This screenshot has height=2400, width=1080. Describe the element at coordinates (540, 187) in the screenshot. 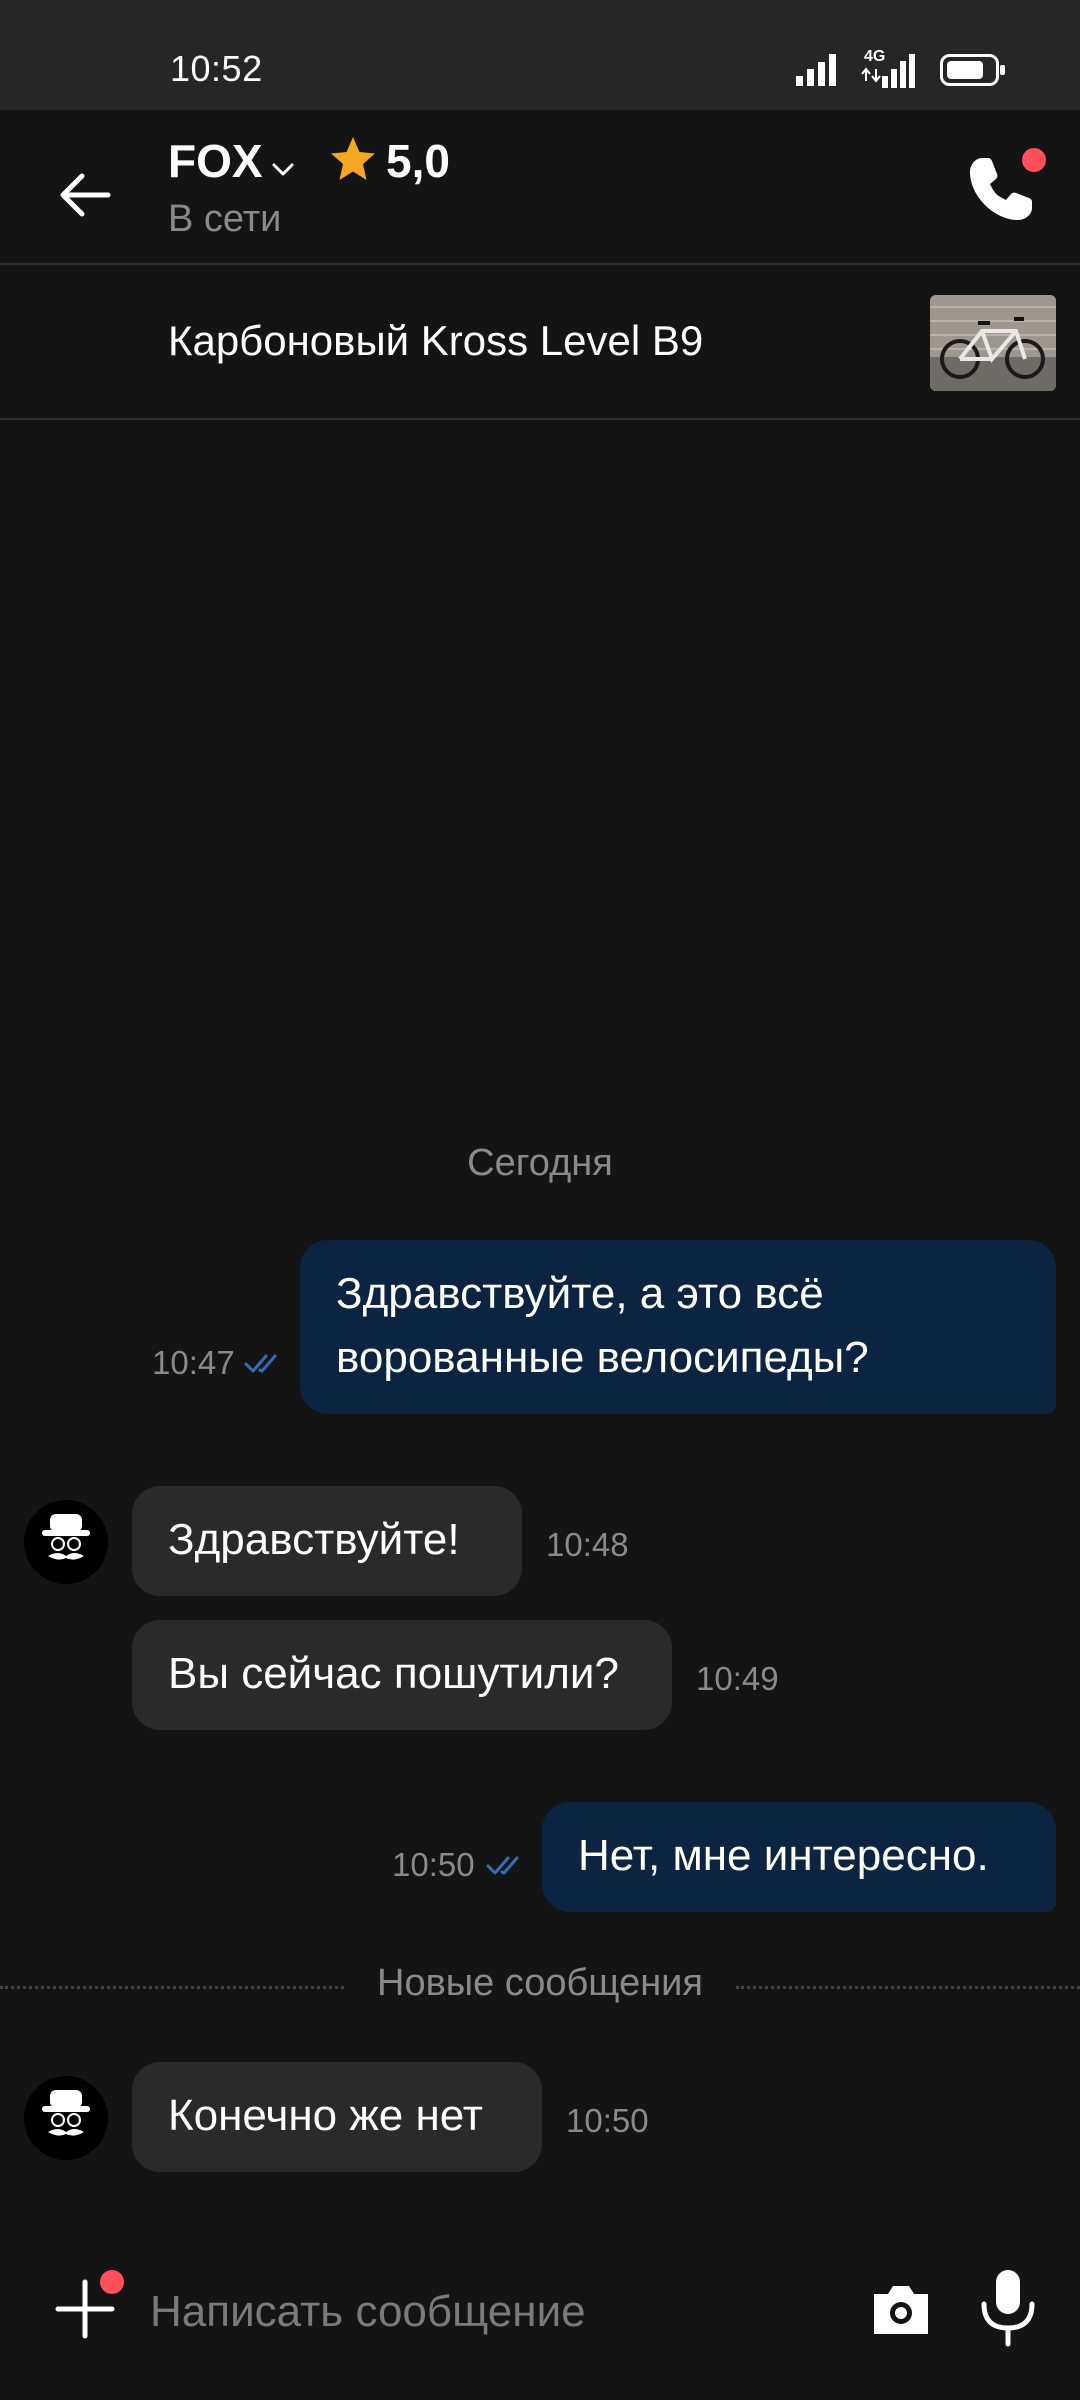

I see `chat-header: FOX 5,0 В сети` at that location.